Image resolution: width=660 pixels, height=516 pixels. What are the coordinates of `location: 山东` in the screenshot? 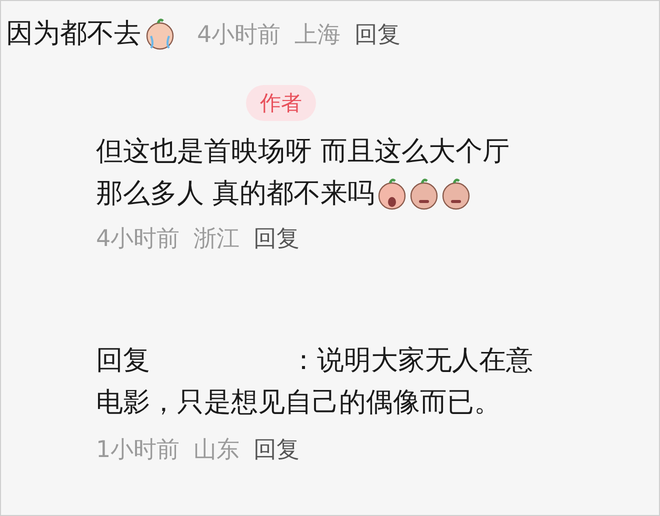 It's located at (217, 450).